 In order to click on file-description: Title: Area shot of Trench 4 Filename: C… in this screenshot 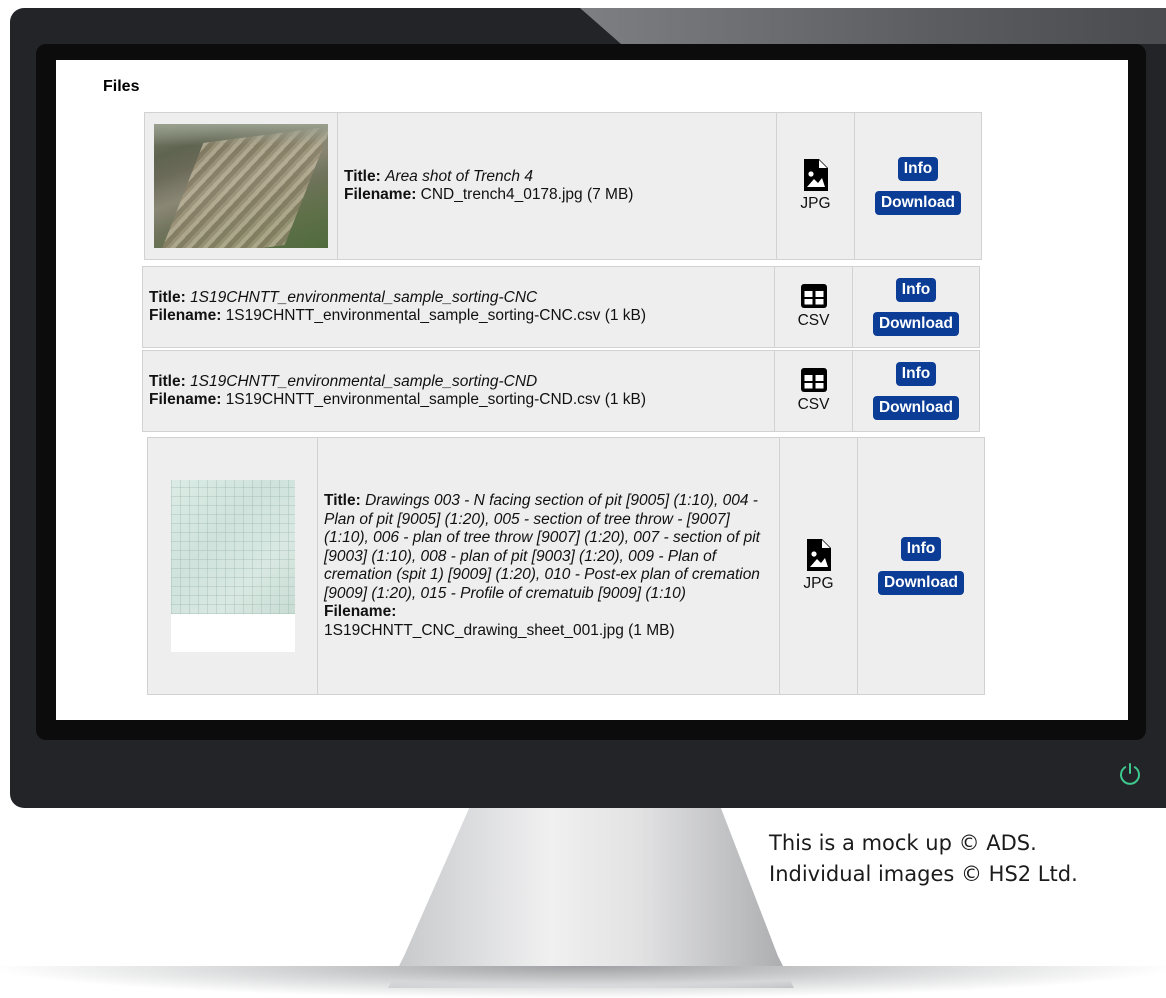, I will do `click(557, 186)`.